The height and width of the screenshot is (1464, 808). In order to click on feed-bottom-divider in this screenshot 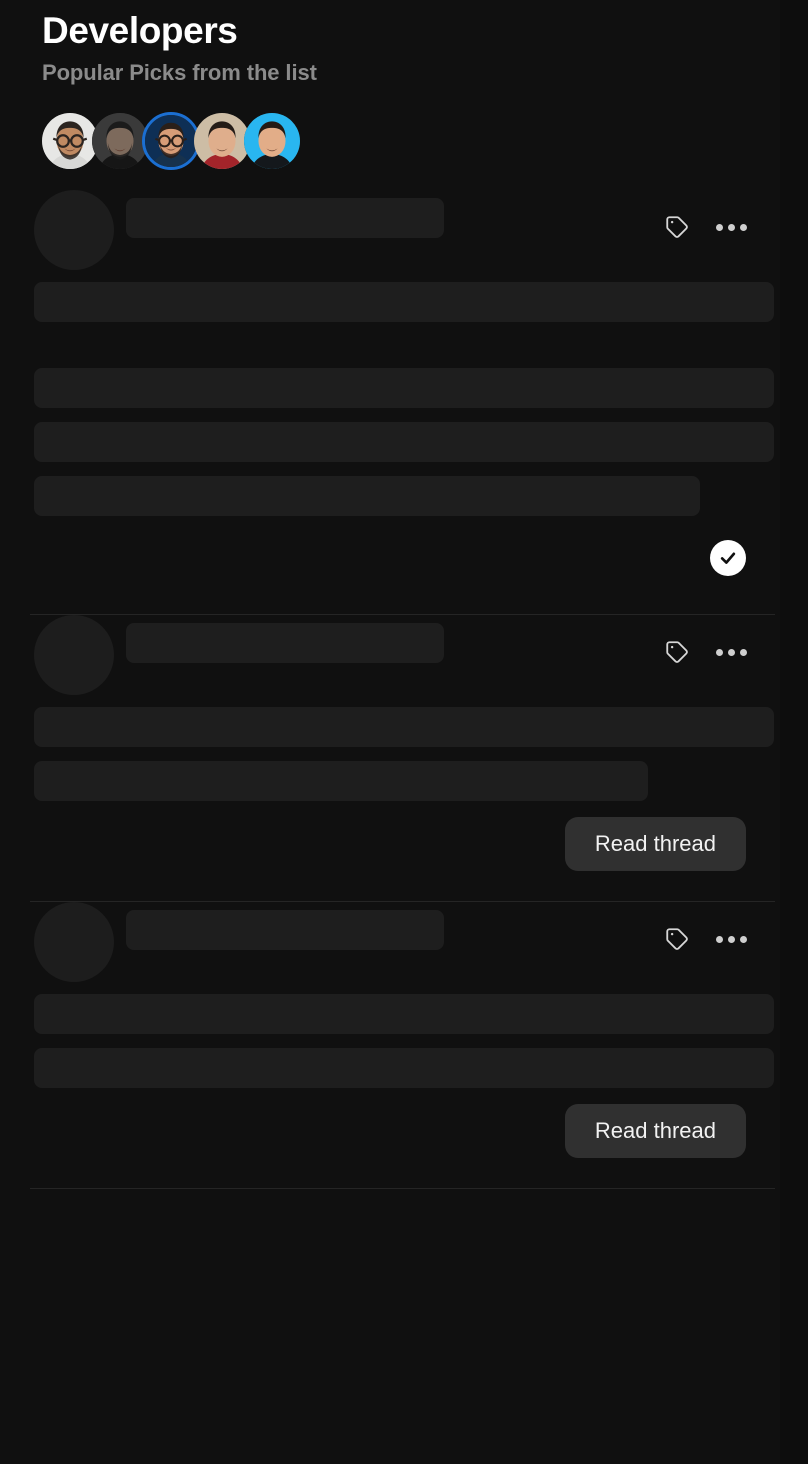, I will do `click(402, 1188)`.